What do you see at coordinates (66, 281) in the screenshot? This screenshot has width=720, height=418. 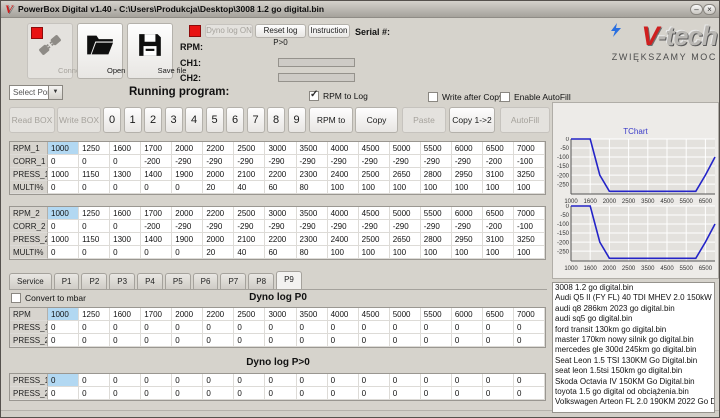 I see `tab-p1: P1` at bounding box center [66, 281].